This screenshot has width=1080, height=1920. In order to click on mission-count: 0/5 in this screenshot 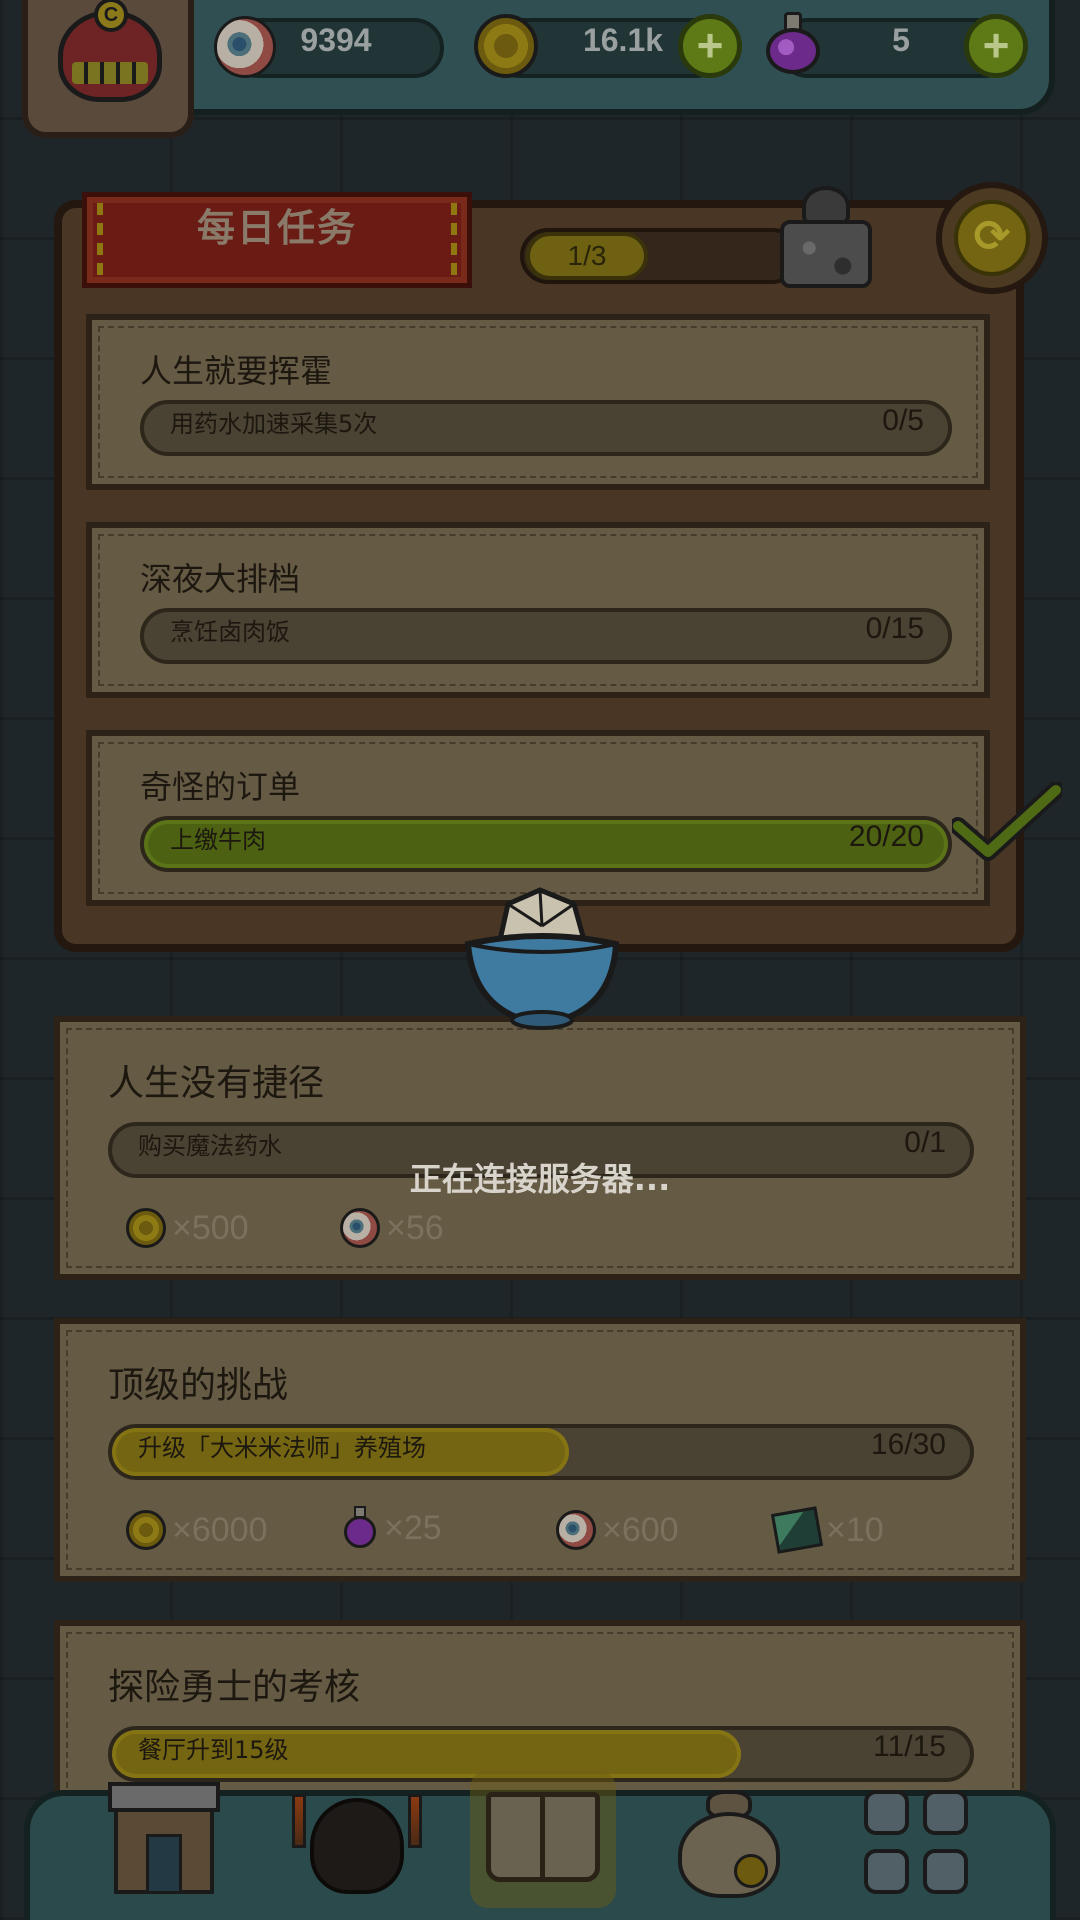, I will do `click(903, 420)`.